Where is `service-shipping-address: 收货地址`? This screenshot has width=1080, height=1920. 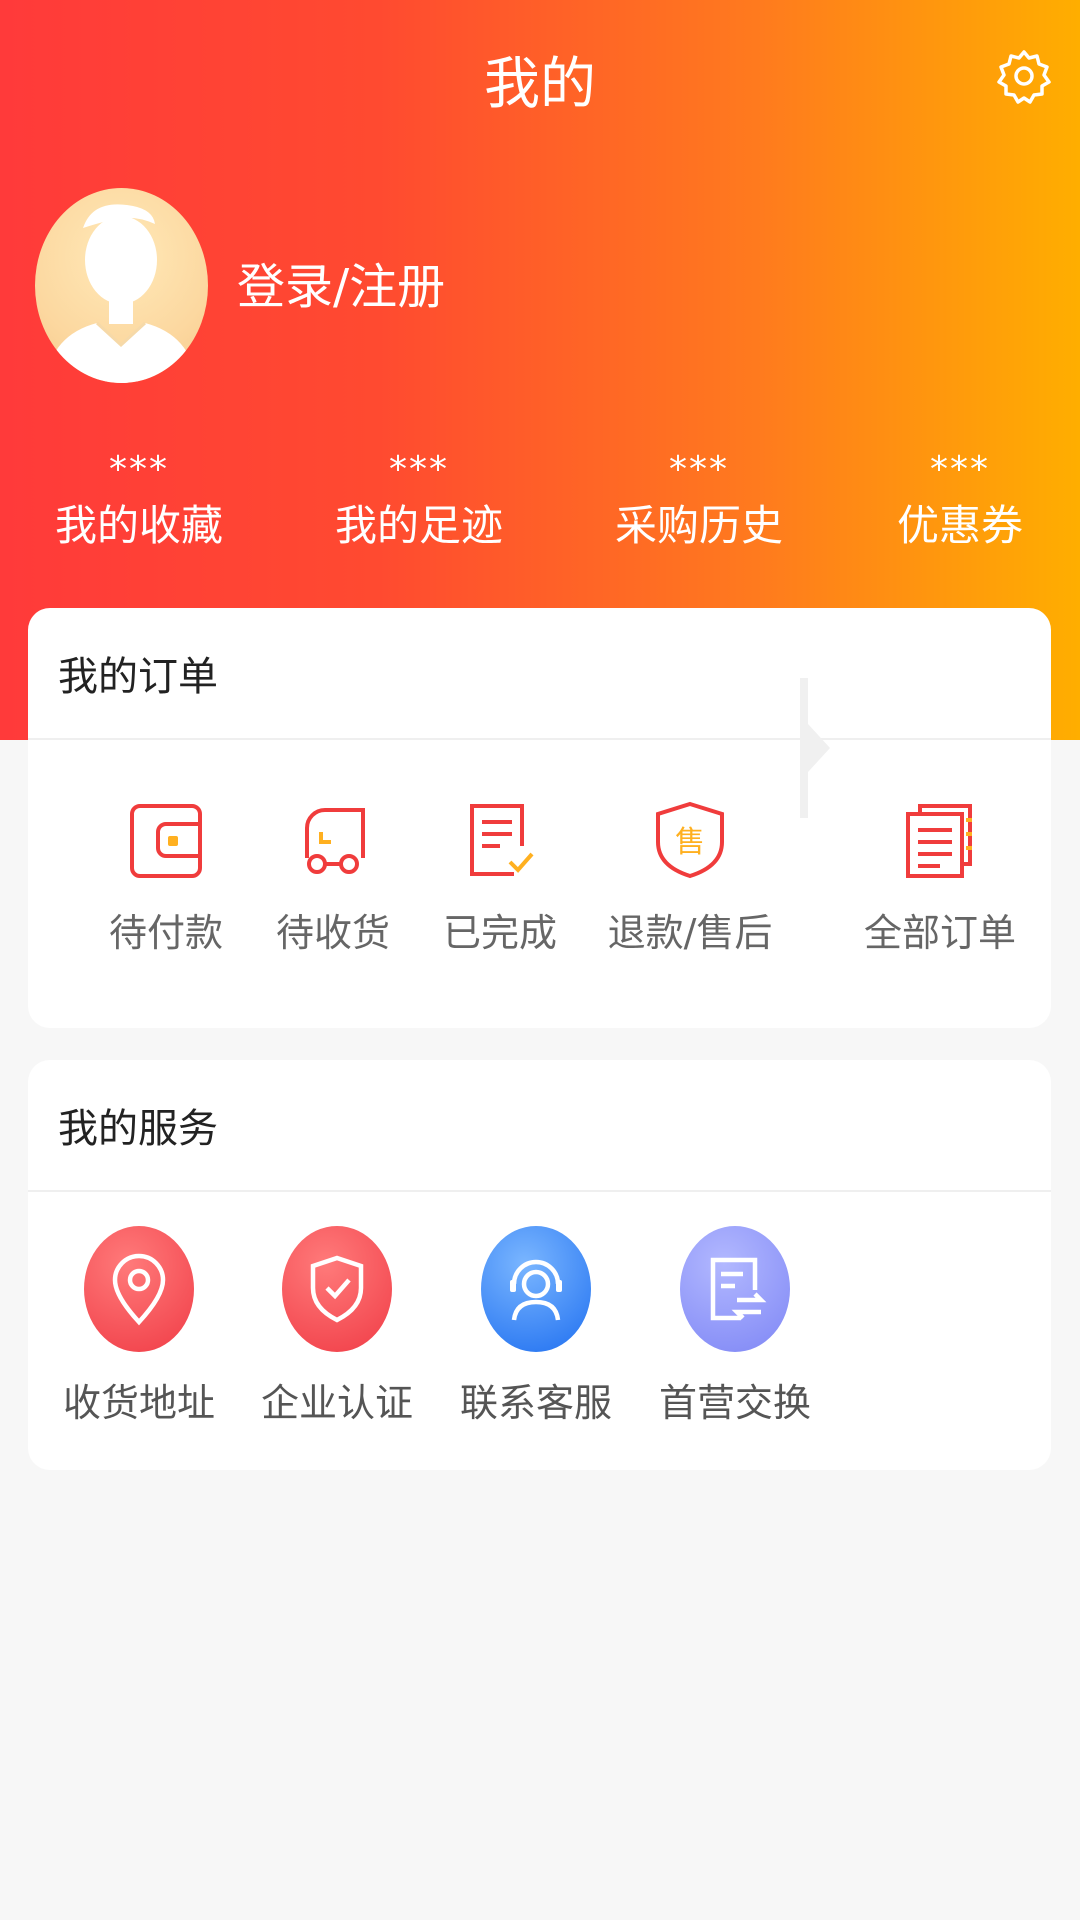
service-shipping-address: 收货地址 is located at coordinates (139, 1326).